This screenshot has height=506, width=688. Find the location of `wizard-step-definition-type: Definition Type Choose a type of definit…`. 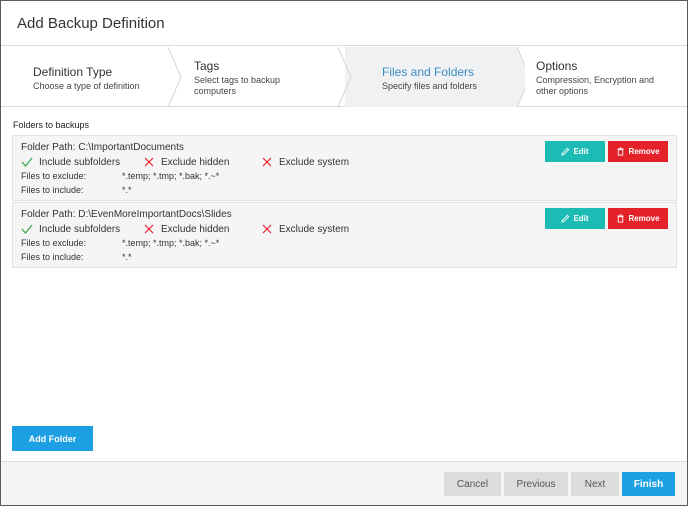

wizard-step-definition-type: Definition Type Choose a type of definit… is located at coordinates (88, 77).